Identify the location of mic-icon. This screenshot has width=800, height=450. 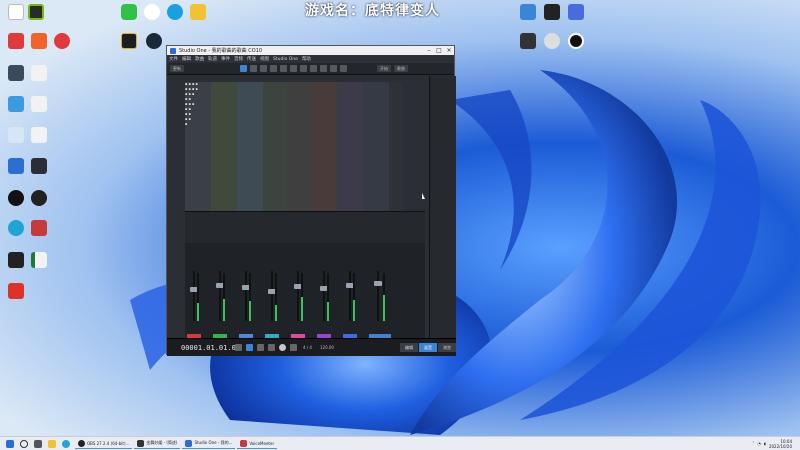
(343, 68).